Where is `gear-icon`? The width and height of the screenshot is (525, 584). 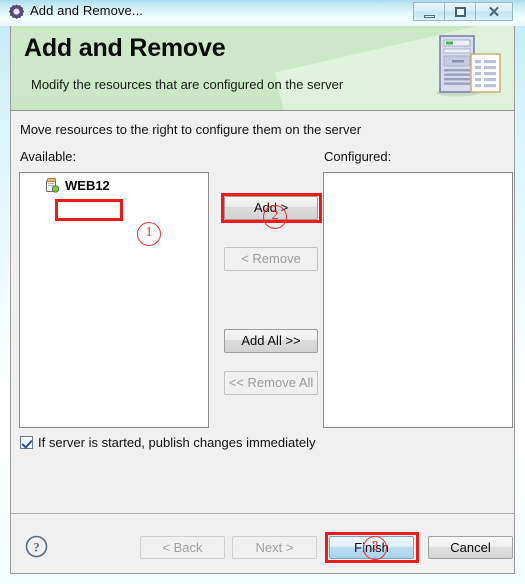 gear-icon is located at coordinates (16, 12).